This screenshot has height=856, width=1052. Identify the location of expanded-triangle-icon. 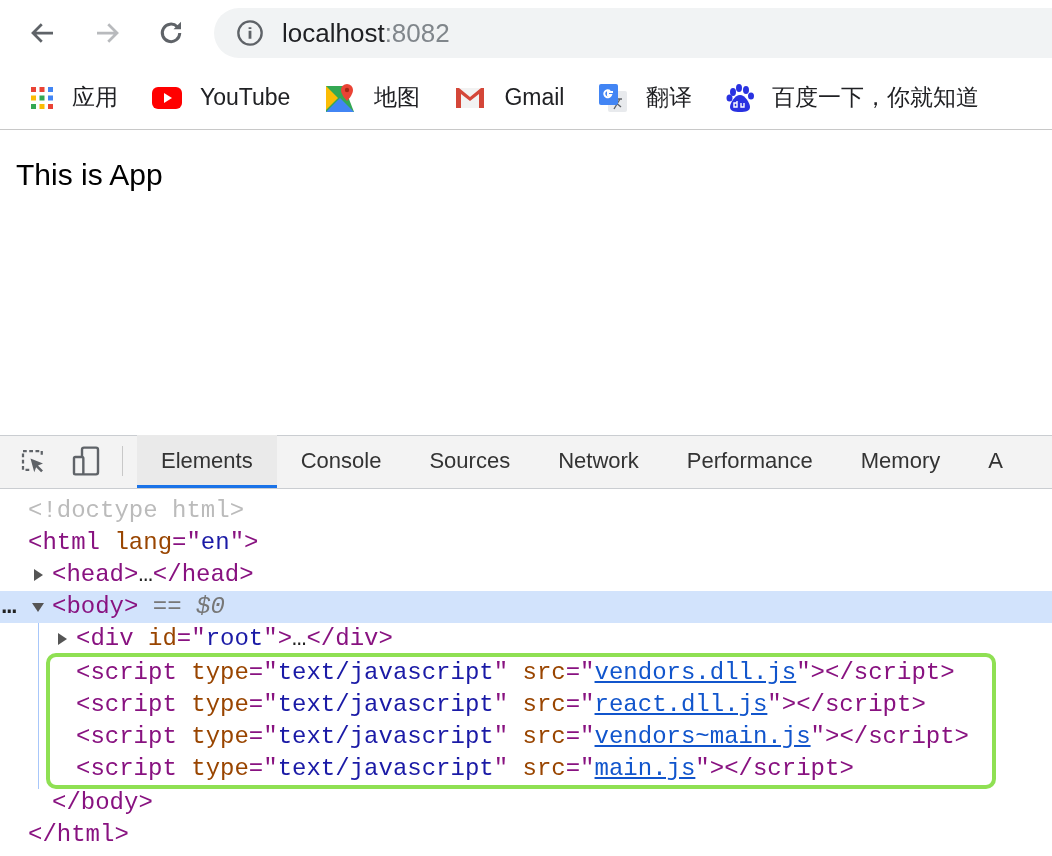
(38, 607).